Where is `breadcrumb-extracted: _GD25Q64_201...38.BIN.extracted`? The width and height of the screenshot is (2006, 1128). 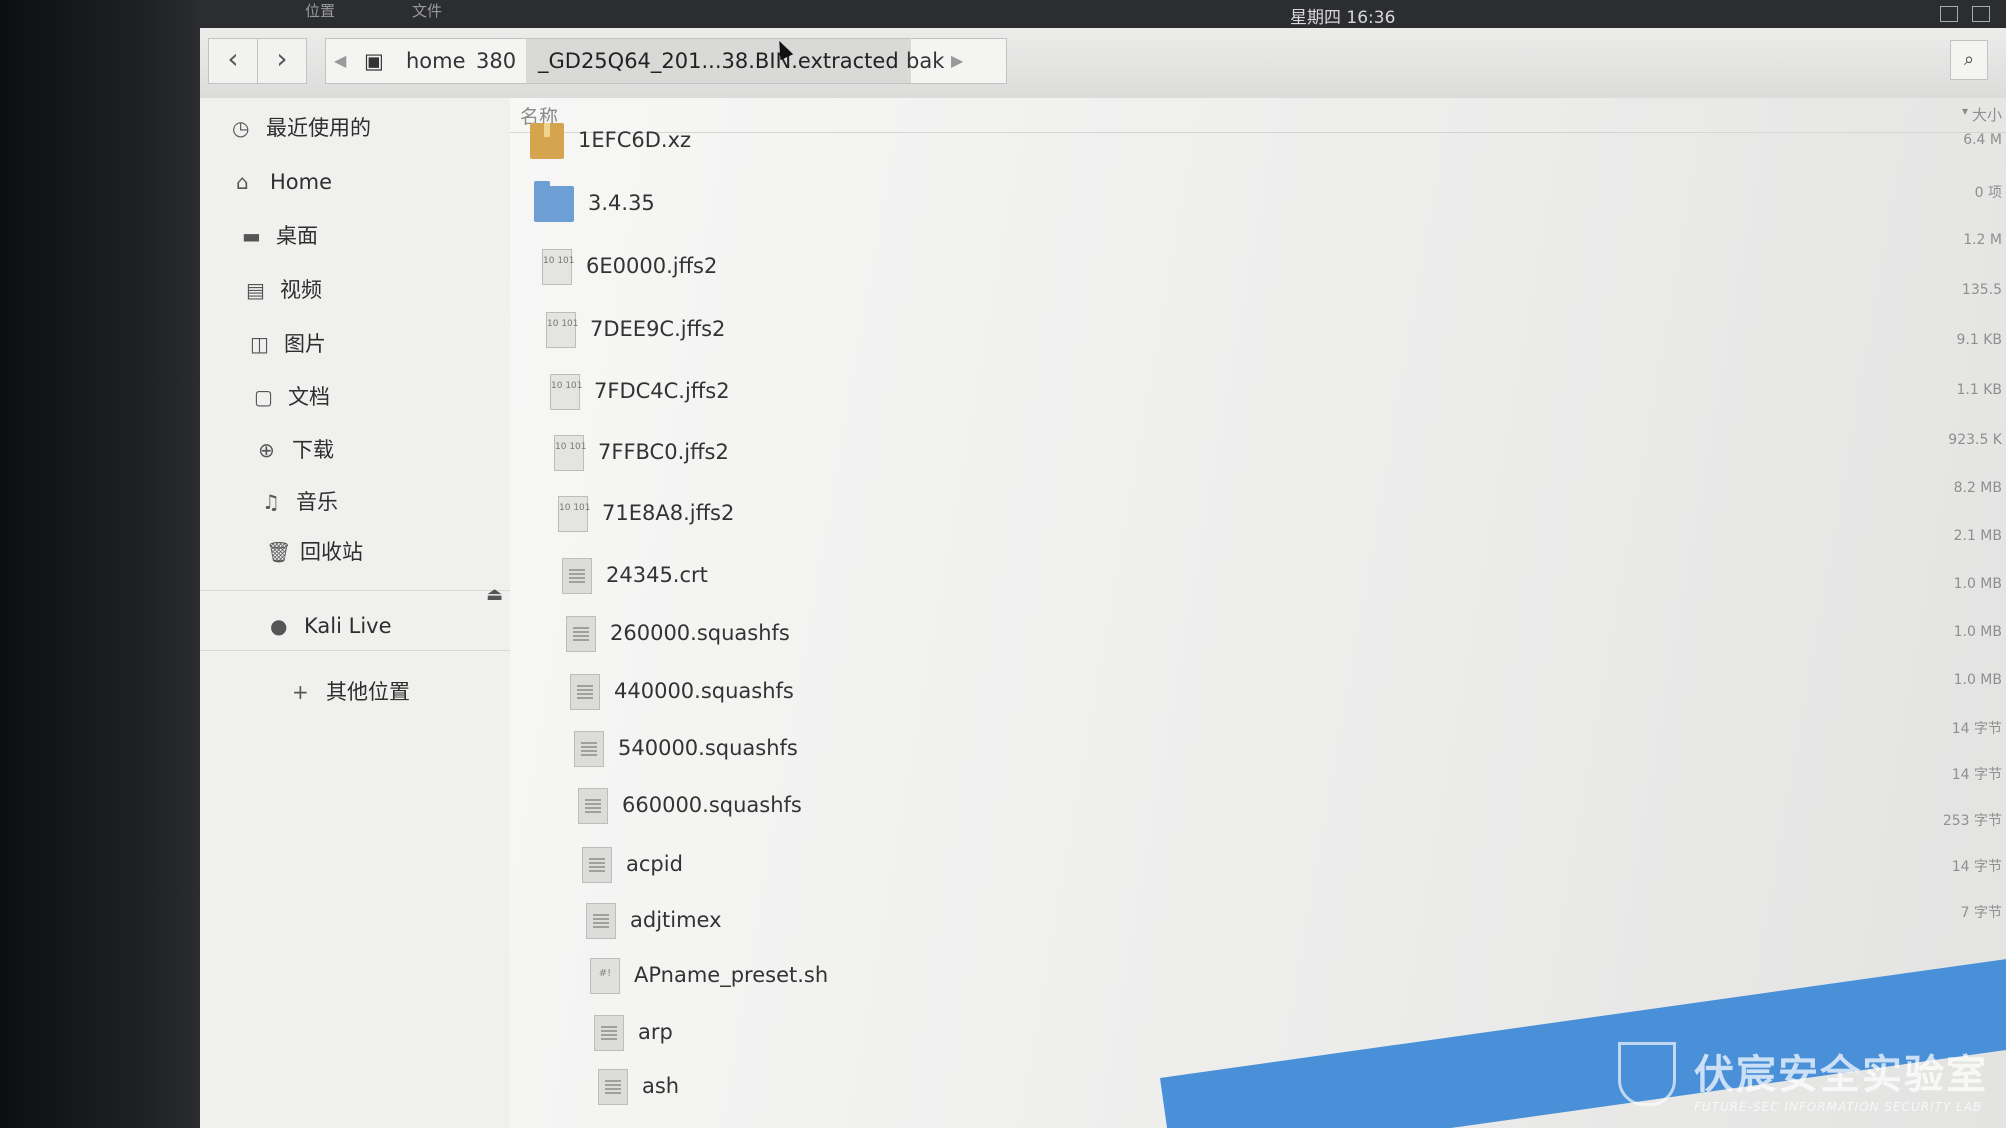 breadcrumb-extracted: _GD25Q64_201...38.BIN.extracted is located at coordinates (718, 61).